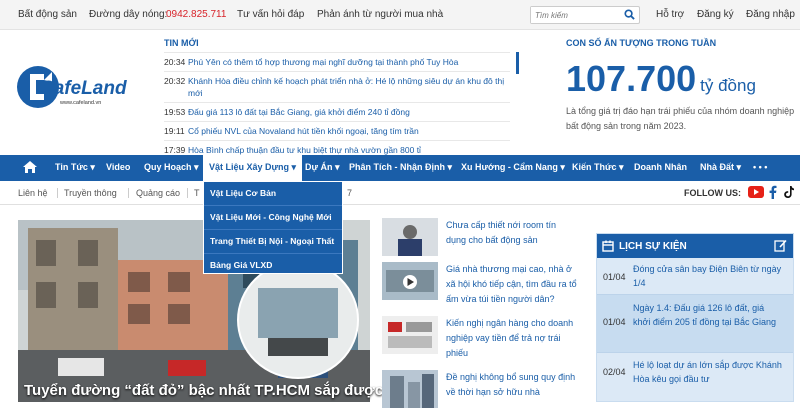 Image resolution: width=800 pixels, height=408 pixels. Describe the element at coordinates (30, 167) in the screenshot. I see `home-icon` at that location.